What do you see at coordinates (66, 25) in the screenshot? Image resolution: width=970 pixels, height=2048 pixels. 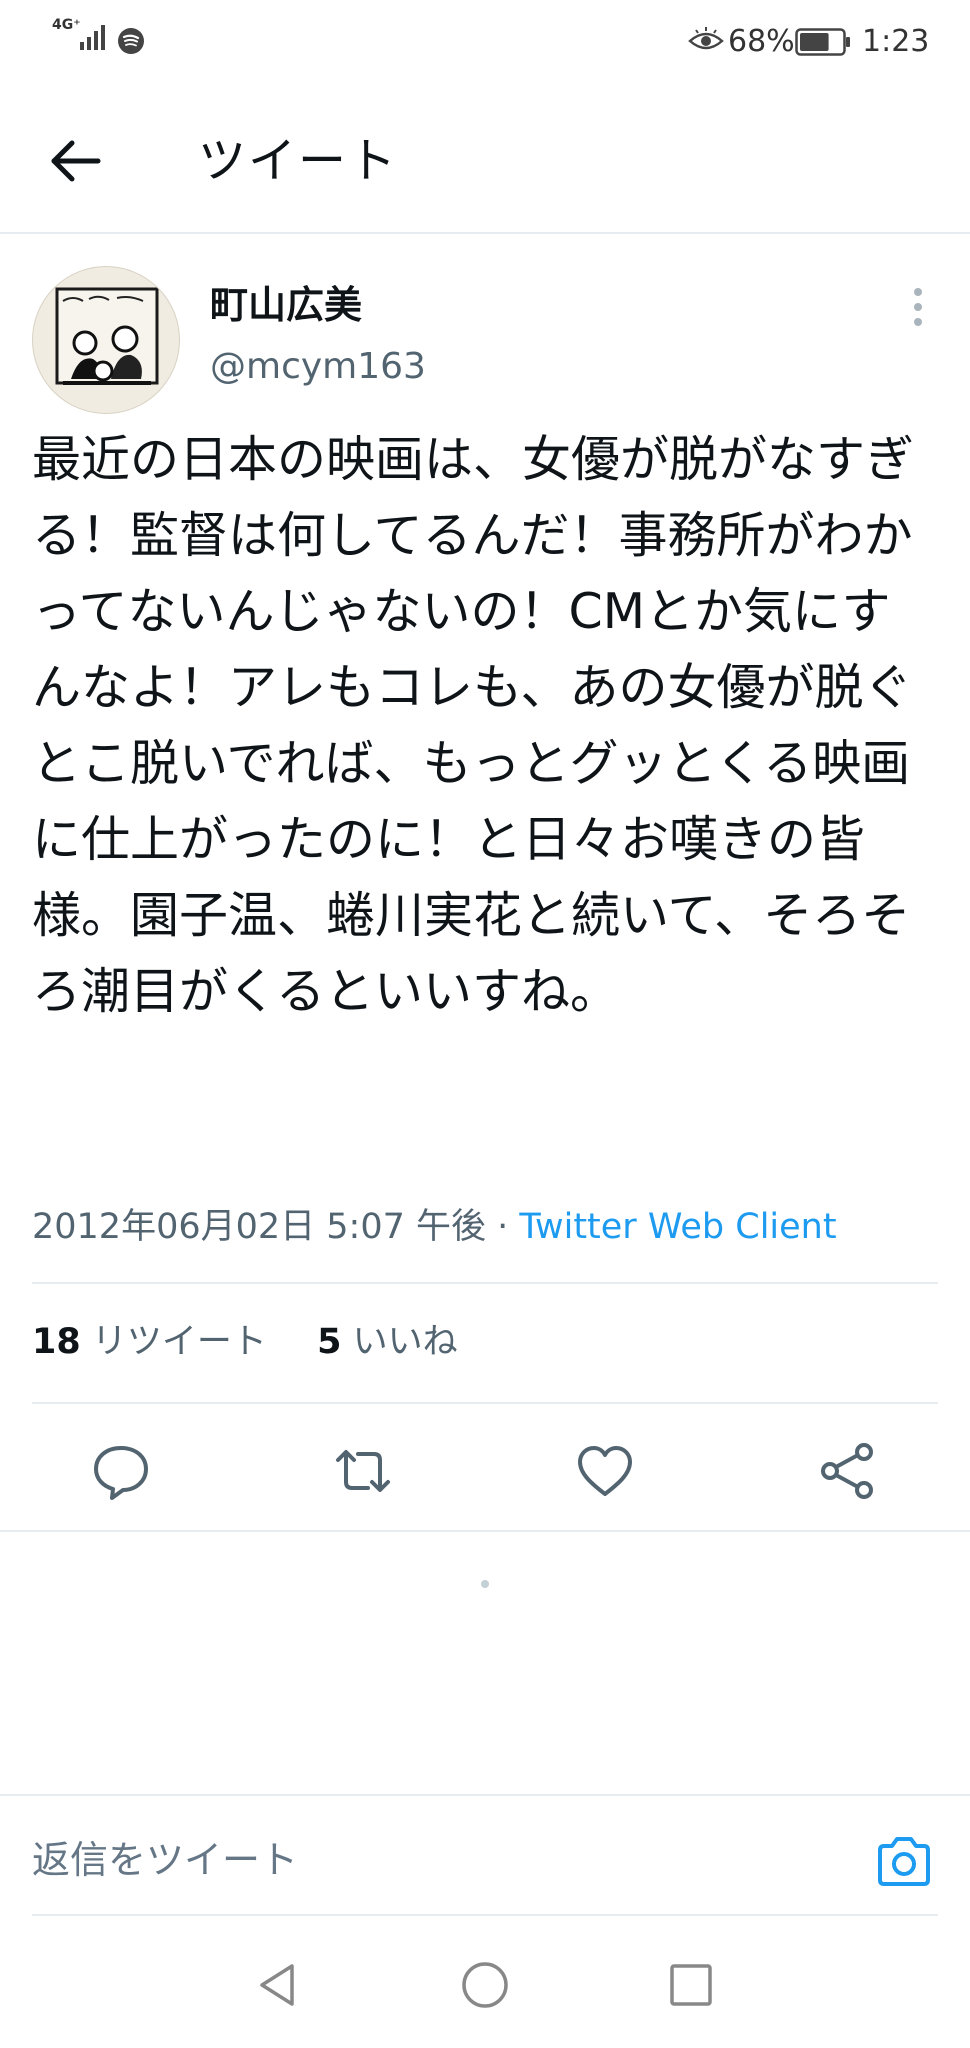 I see `network-type: 4G⁺` at bounding box center [66, 25].